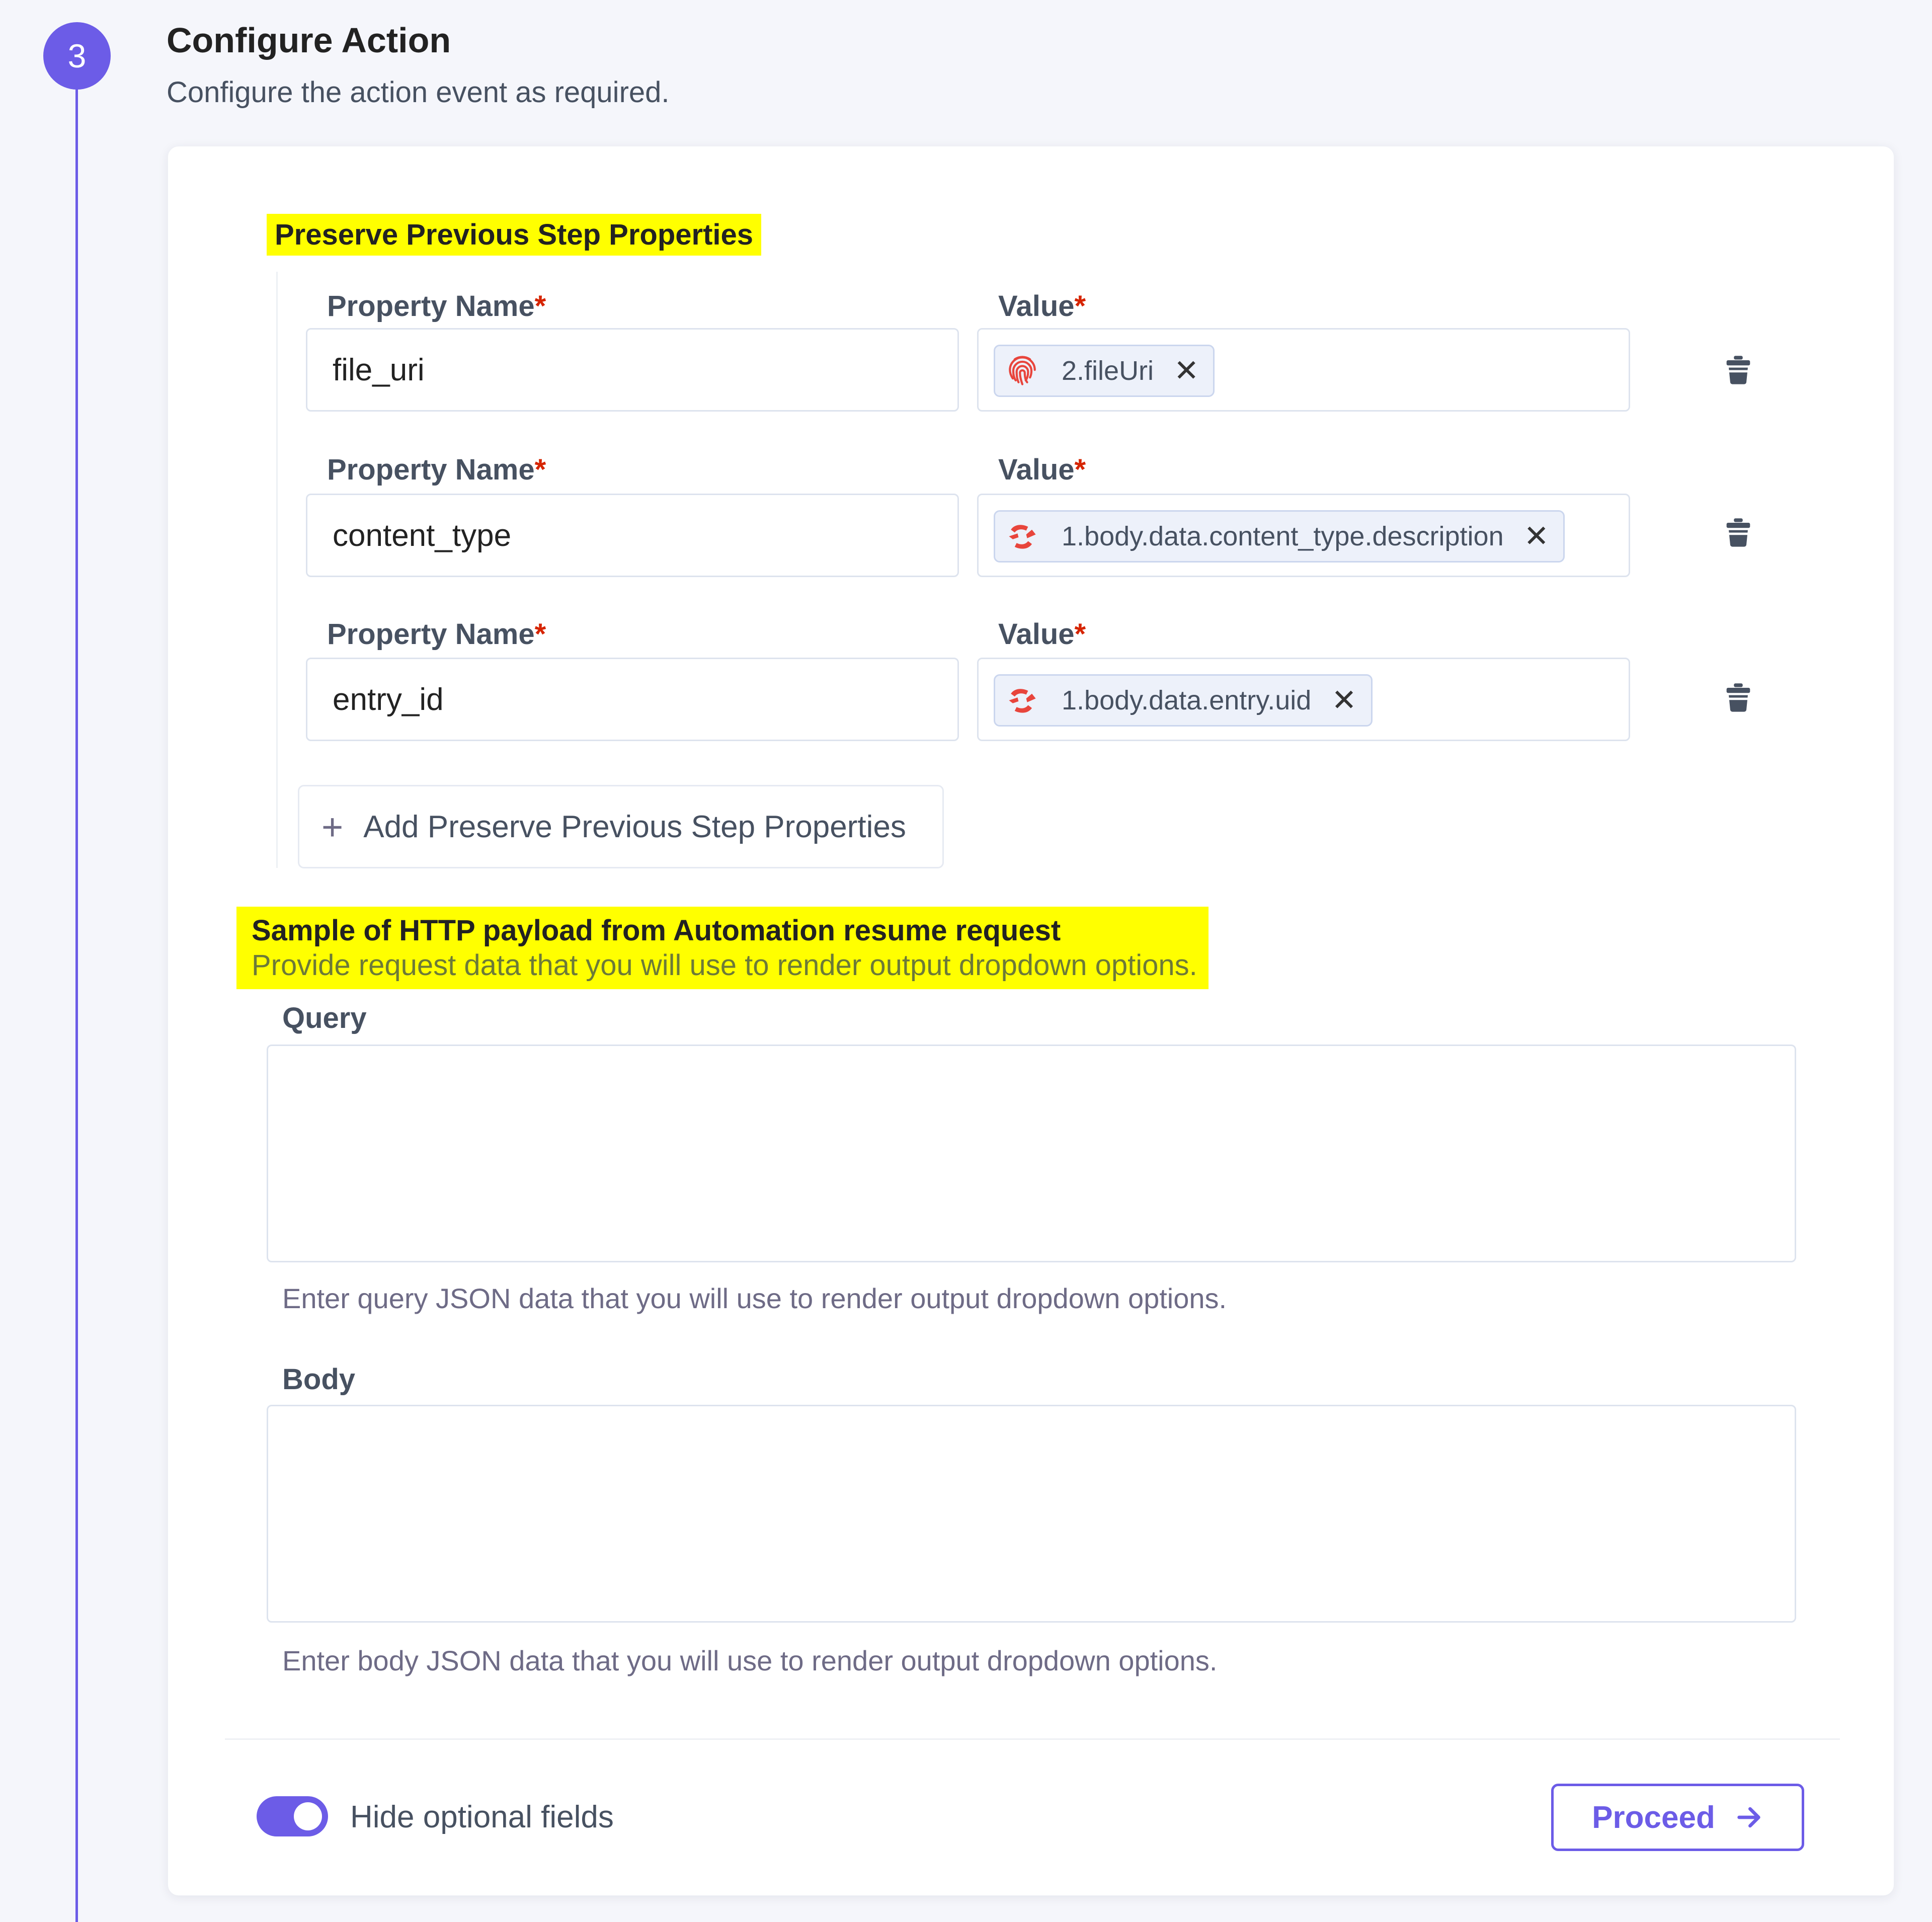 This screenshot has width=1932, height=1922. What do you see at coordinates (1748, 1817) in the screenshot?
I see `arrow-right-icon` at bounding box center [1748, 1817].